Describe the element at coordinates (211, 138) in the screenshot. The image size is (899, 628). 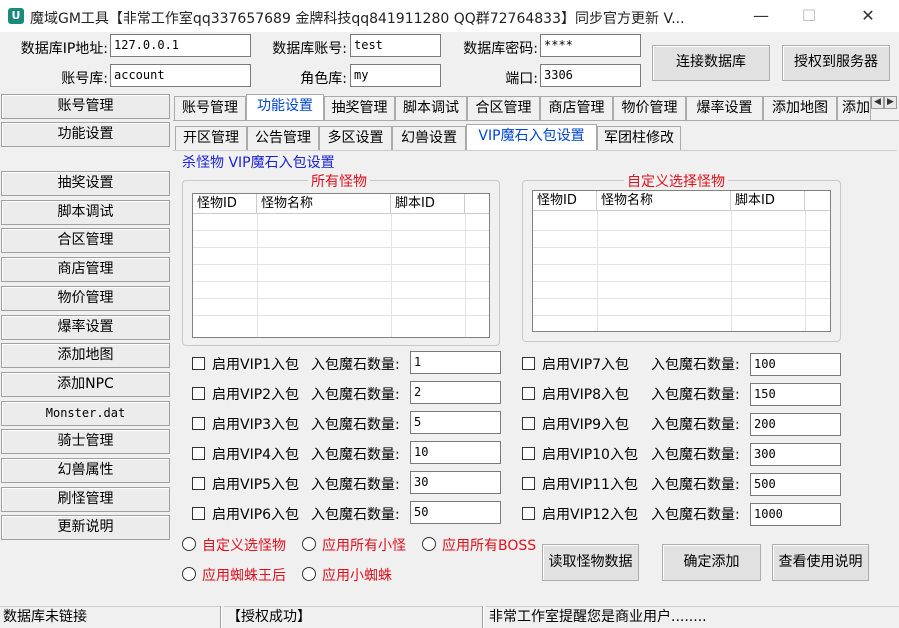
I see `subtab-open-server: 开区管理` at that location.